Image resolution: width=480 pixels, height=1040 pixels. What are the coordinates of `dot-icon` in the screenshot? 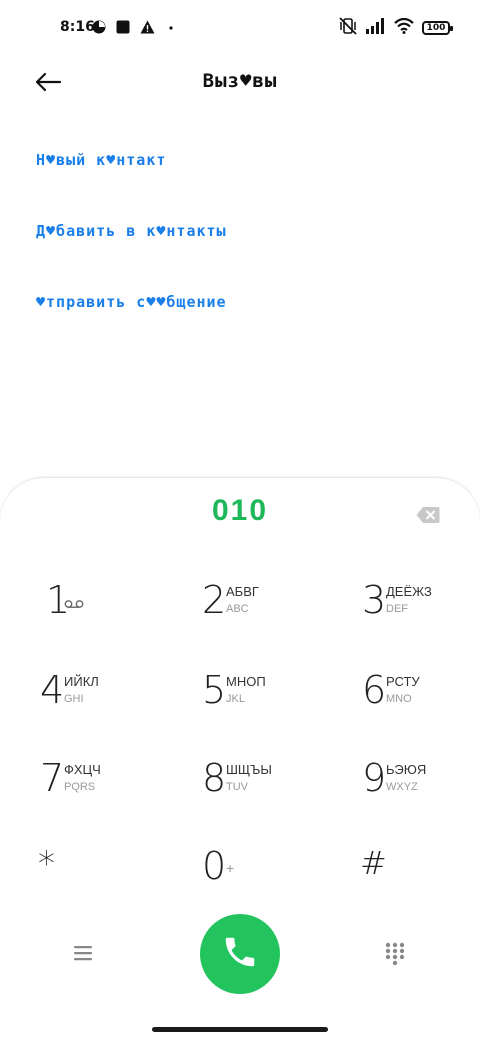 It's located at (171, 28).